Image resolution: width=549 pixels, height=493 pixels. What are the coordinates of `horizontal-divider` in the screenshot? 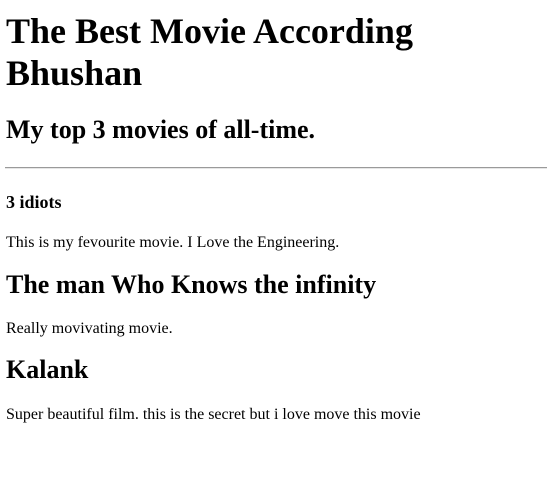 It's located at (276, 168).